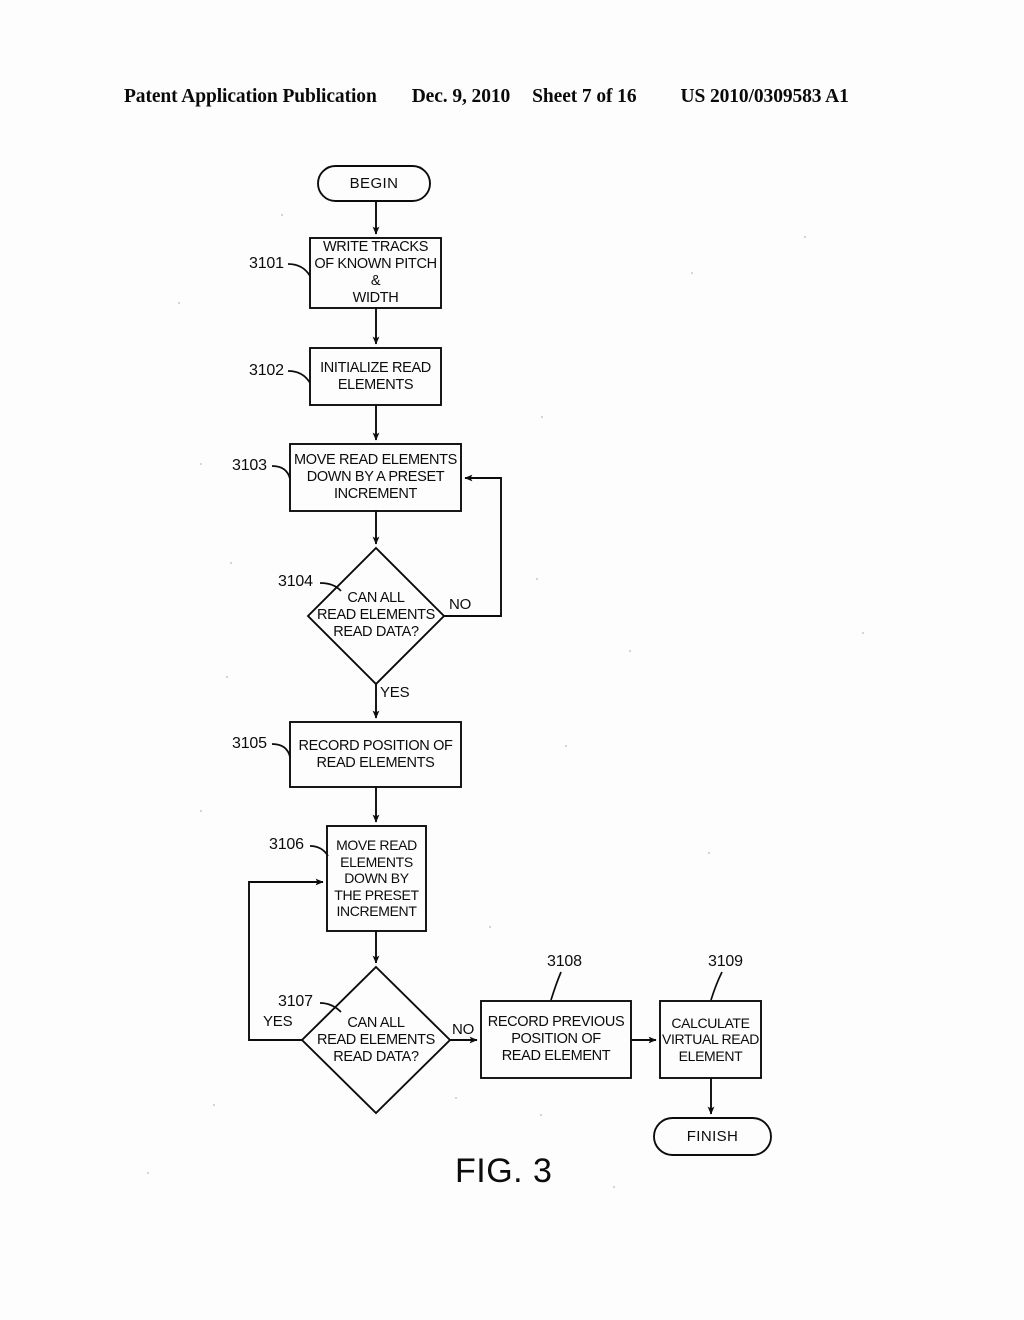 This screenshot has height=1320, width=1024. Describe the element at coordinates (375, 273) in the screenshot. I see `box-3101-shape` at that location.